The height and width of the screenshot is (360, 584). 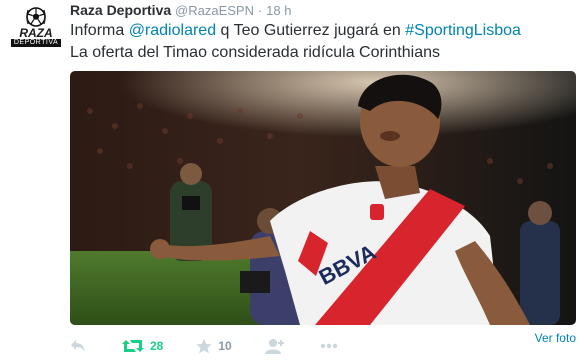 What do you see at coordinates (278, 10) in the screenshot?
I see `tweet-timestamp: 18 h` at bounding box center [278, 10].